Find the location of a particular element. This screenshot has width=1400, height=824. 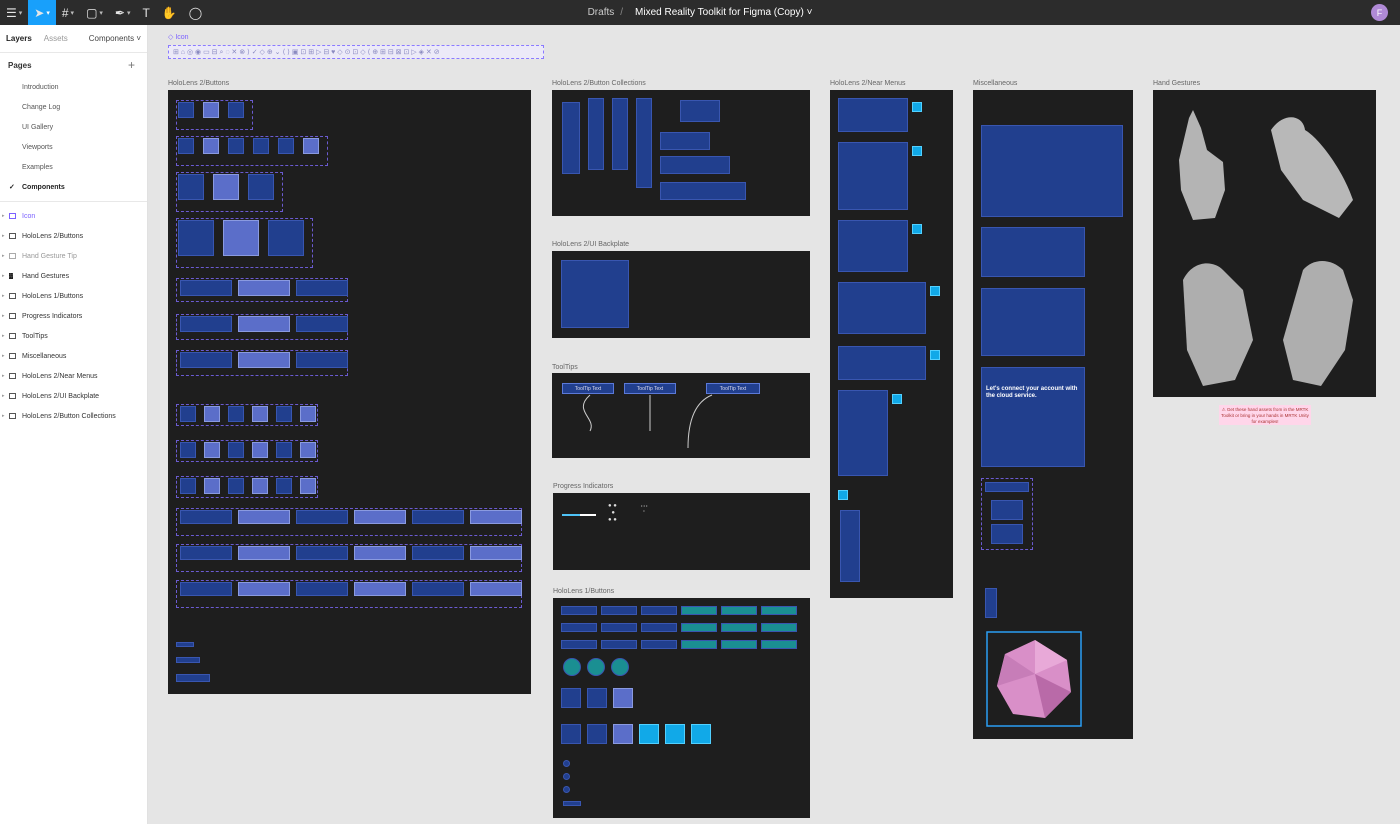

shape-tool-button: ▢ ▾ is located at coordinates (94, 12).